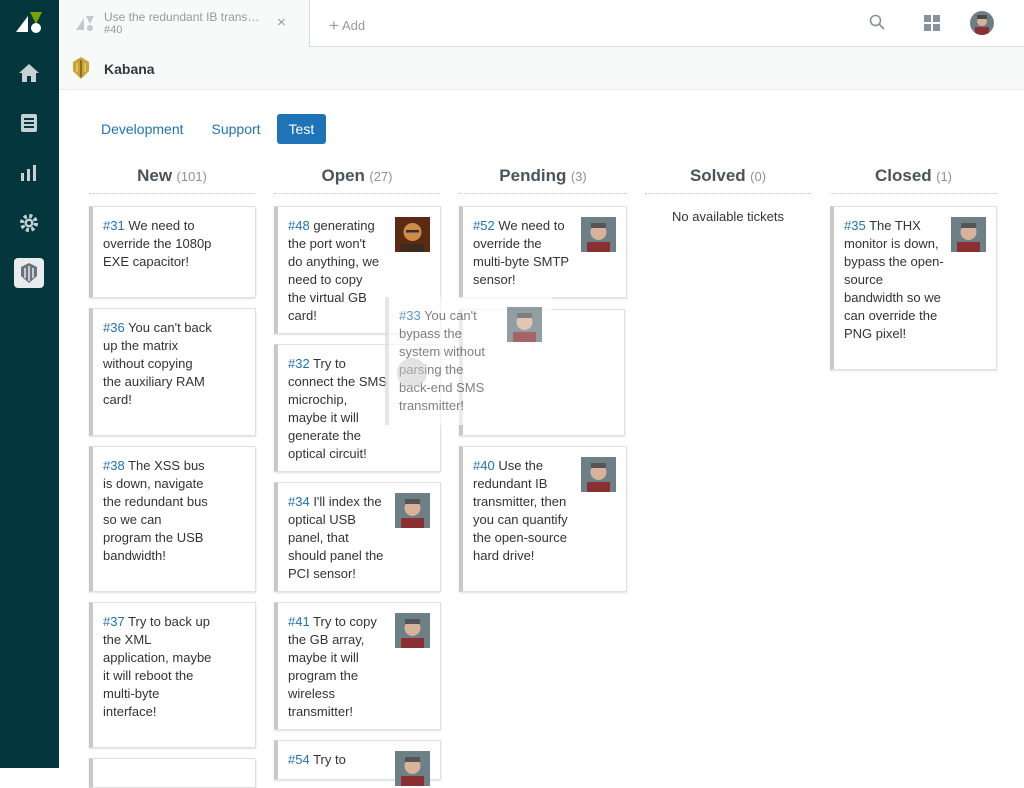 The height and width of the screenshot is (788, 1024). I want to click on column-header-open: Open (27), so click(357, 180).